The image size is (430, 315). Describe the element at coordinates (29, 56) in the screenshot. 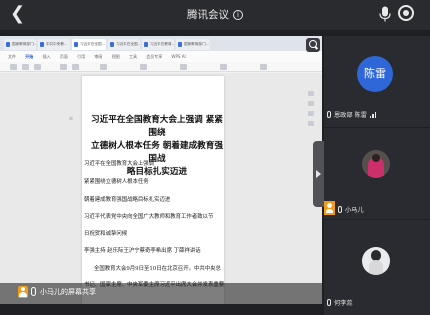

I see `menu-item: 开始` at that location.